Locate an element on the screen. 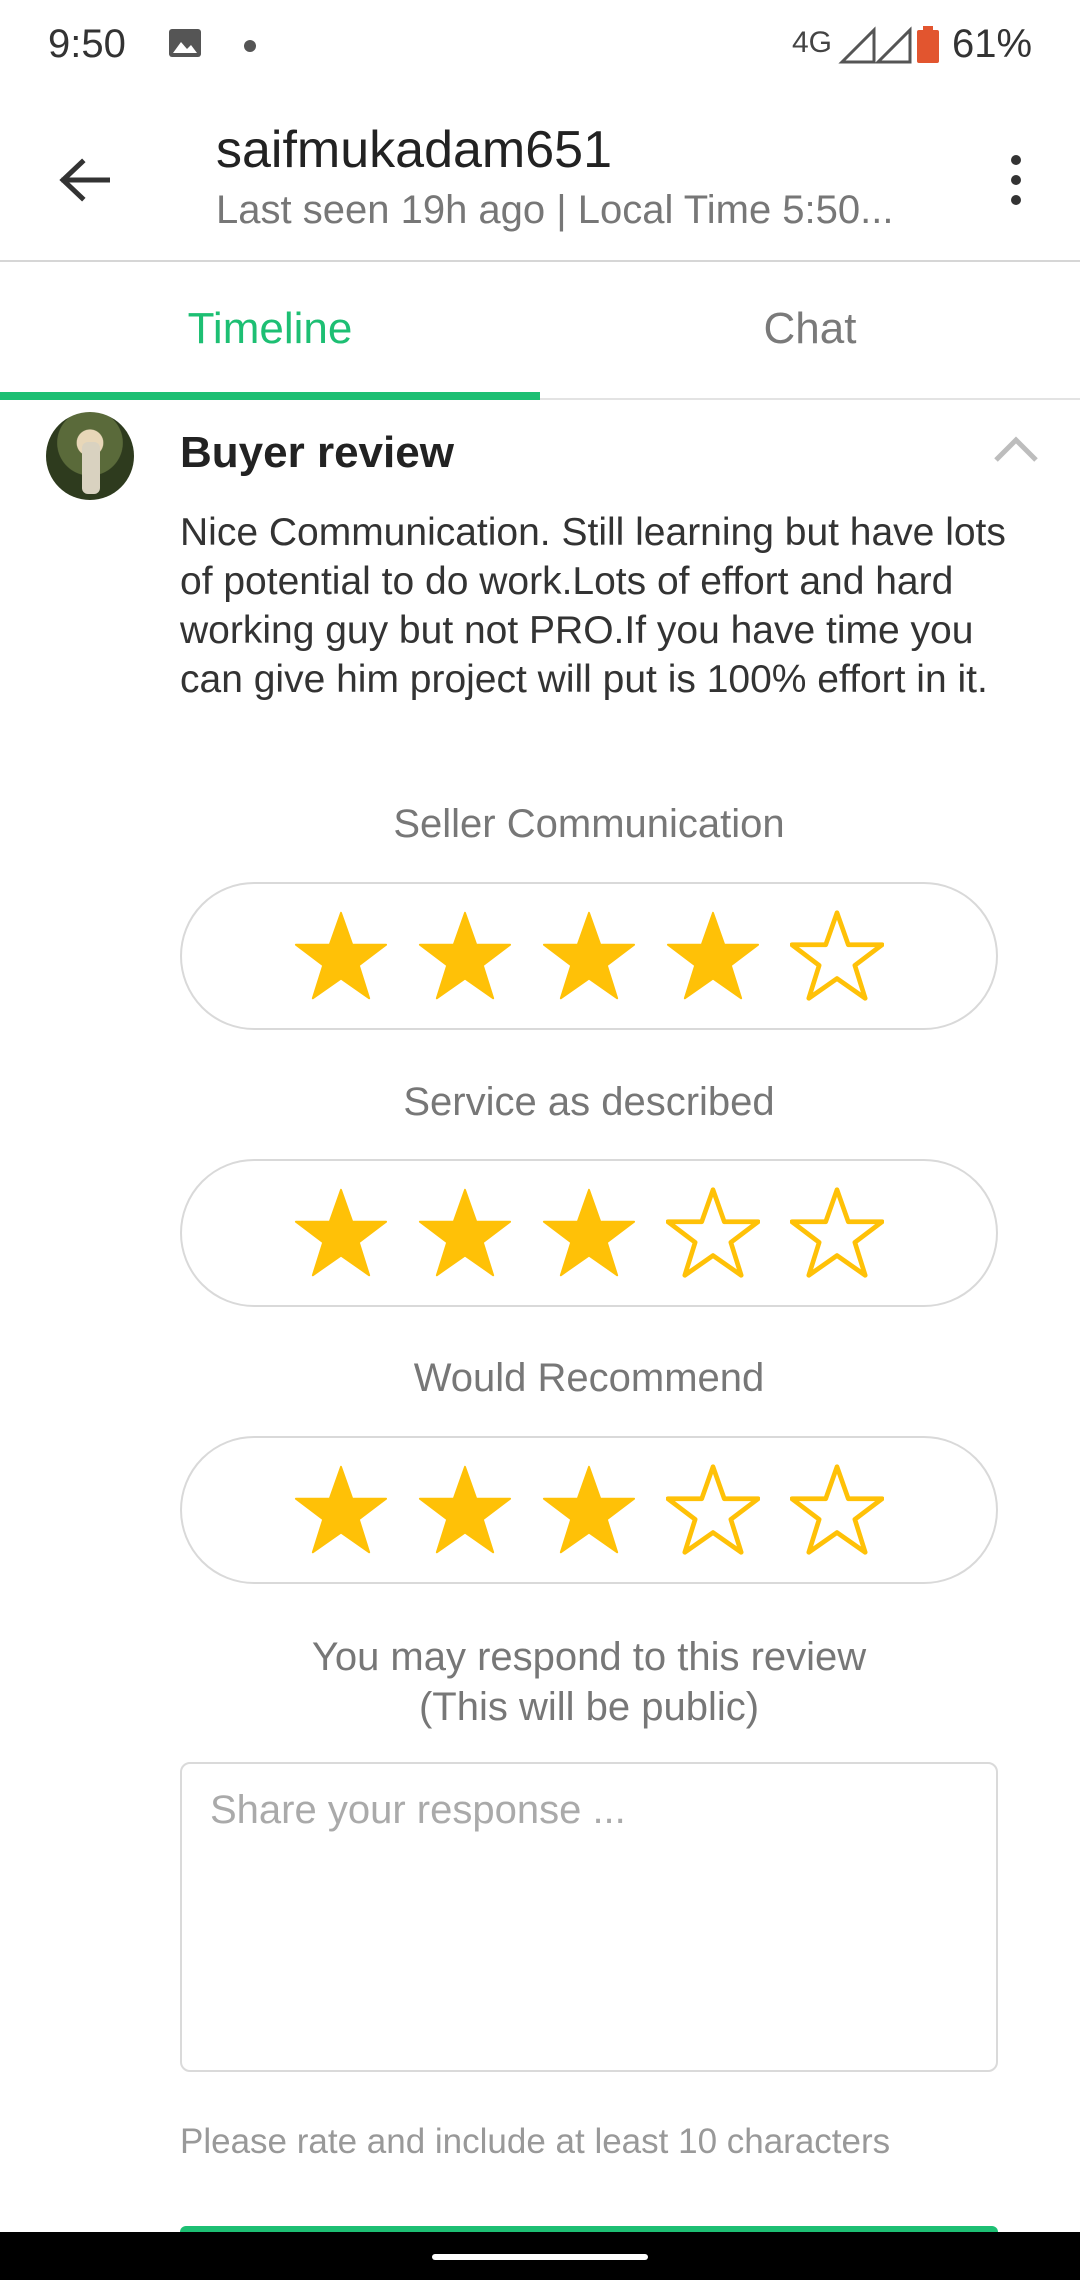 The height and width of the screenshot is (2280, 1080). more-options-button is located at coordinates (1016, 180).